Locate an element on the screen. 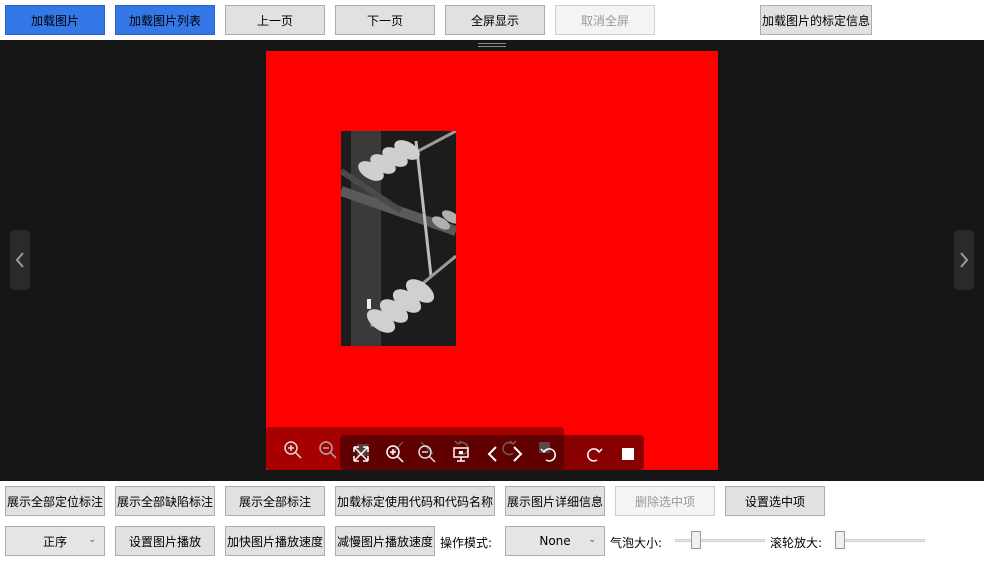 The width and height of the screenshot is (984, 561). stop-icon is located at coordinates (628, 454).